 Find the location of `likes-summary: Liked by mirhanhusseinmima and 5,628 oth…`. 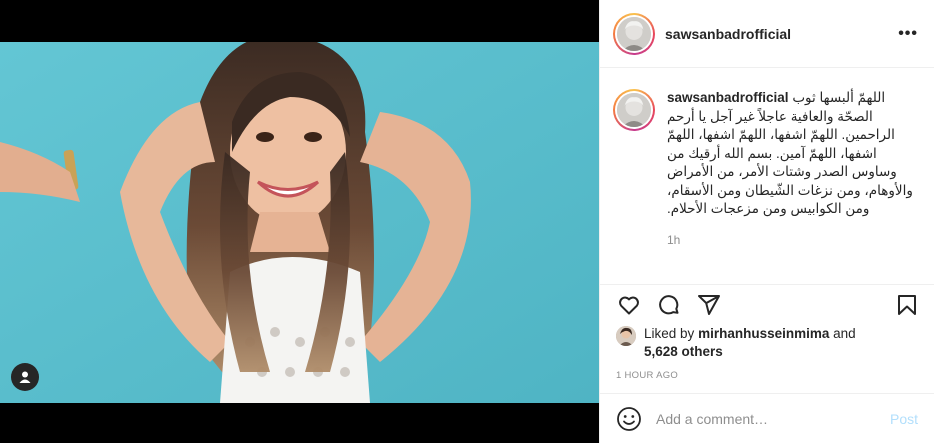

likes-summary: Liked by mirhanhusseinmima and 5,628 oth… is located at coordinates (771, 343).